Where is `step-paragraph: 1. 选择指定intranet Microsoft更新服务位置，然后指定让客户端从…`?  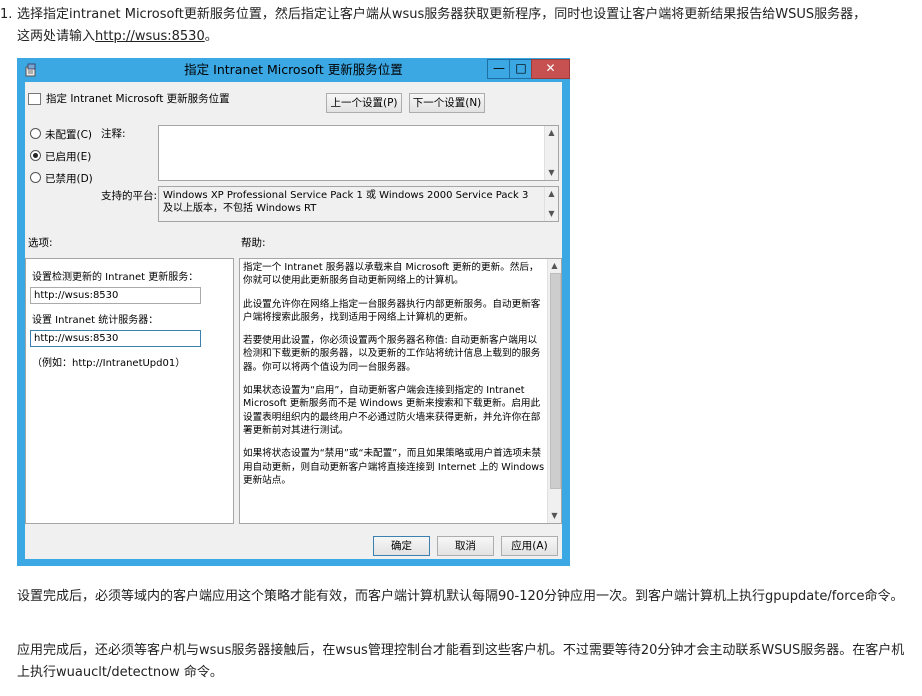 step-paragraph: 1. 选择指定intranet Microsoft更新服务位置，然后指定让客户端从… is located at coordinates (456, 26).